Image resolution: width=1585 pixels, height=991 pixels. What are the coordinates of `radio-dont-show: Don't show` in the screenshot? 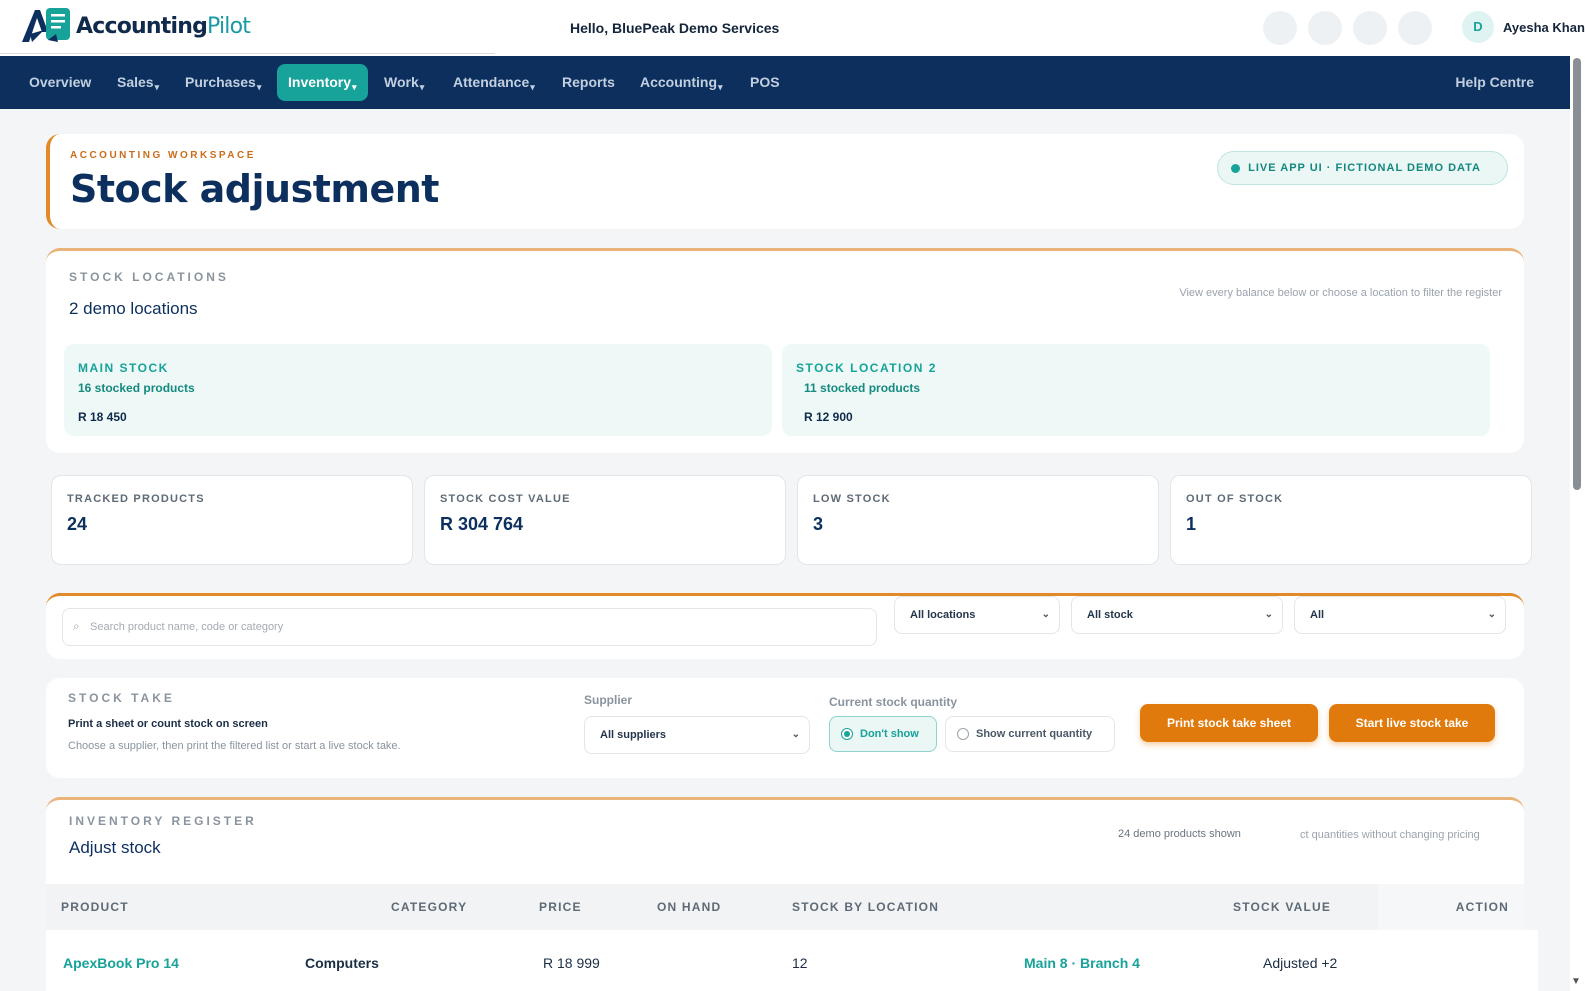 It's located at (883, 734).